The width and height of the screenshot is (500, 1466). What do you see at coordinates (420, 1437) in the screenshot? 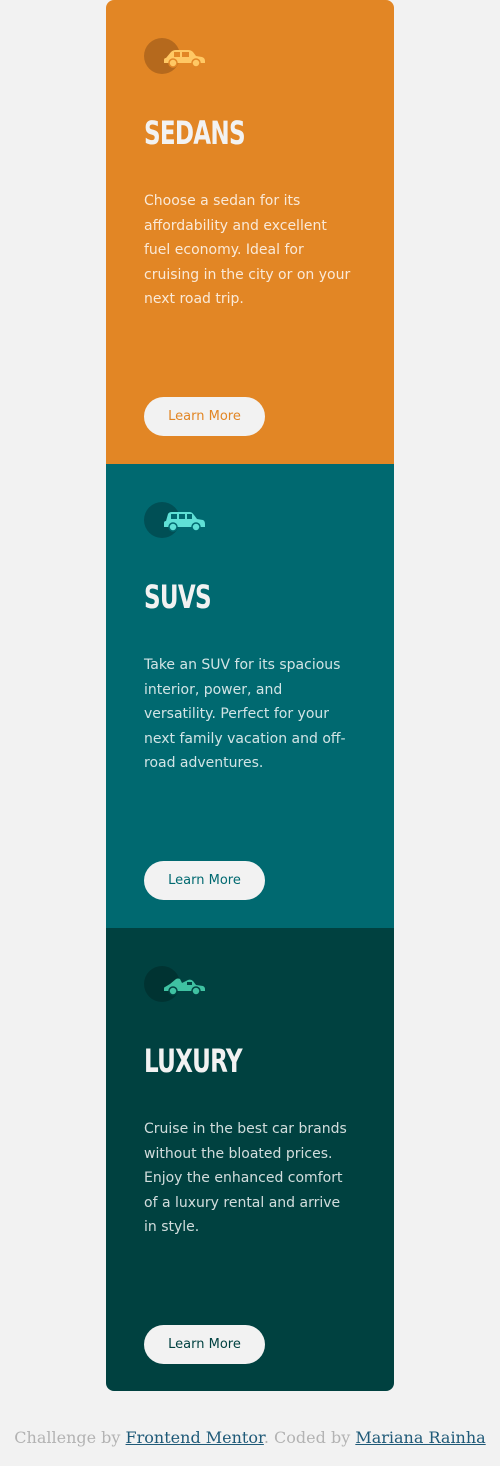
I see `author-link: Mariana Rainha` at bounding box center [420, 1437].